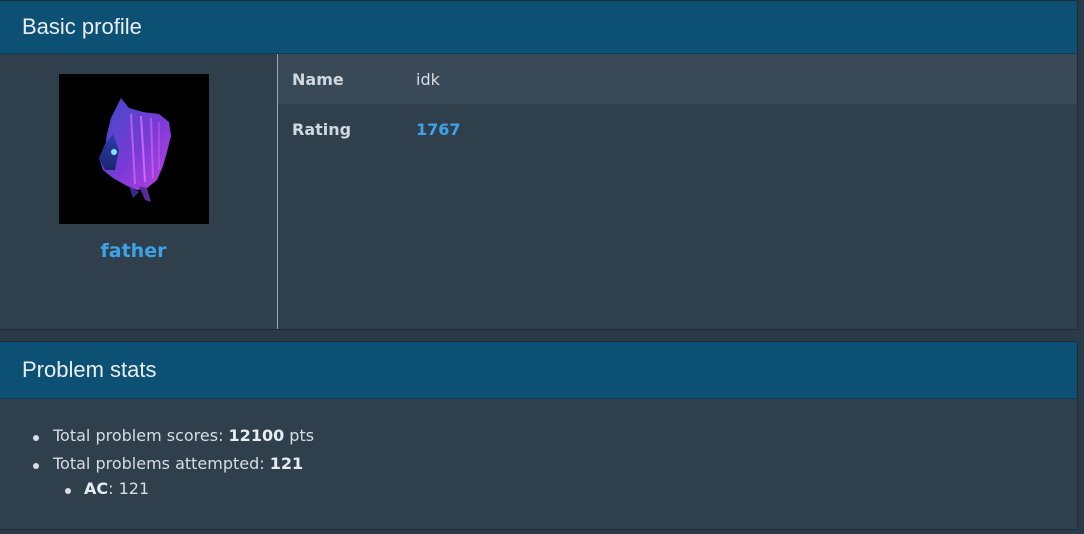  Describe the element at coordinates (538, 27) in the screenshot. I see `basic-profile-header: Basic profile` at that location.